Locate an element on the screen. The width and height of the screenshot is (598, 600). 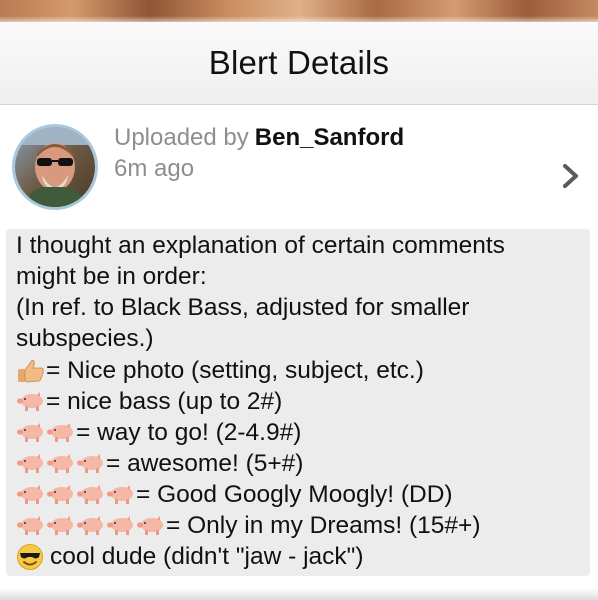
body-line: subspecies.) is located at coordinates (85, 338).